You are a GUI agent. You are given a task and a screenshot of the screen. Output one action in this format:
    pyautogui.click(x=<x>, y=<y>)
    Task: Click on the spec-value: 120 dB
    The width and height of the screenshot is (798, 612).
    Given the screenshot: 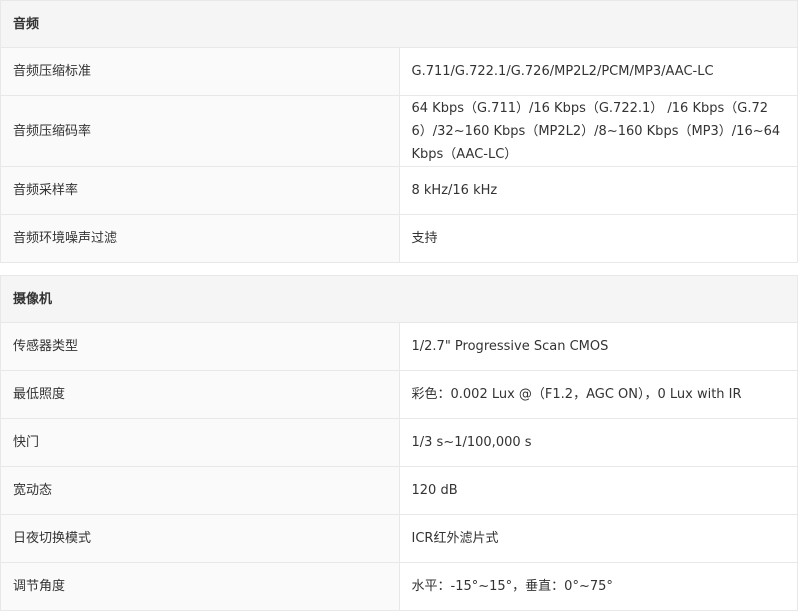 What is the action you would take?
    pyautogui.click(x=598, y=490)
    